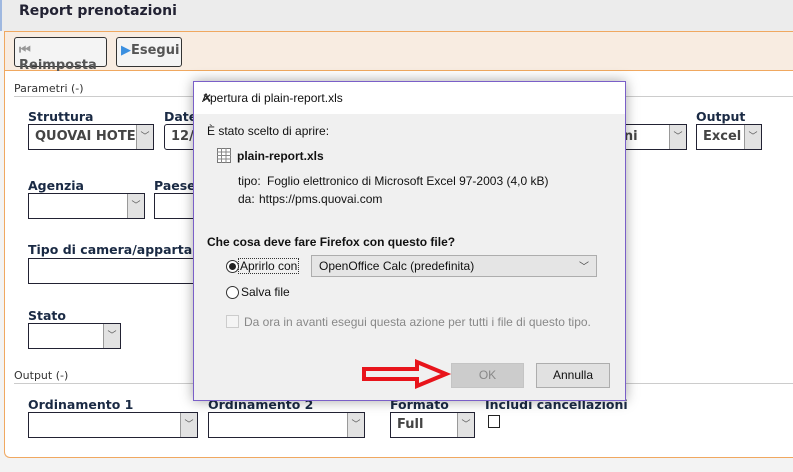  What do you see at coordinates (81, 404) in the screenshot?
I see `ord1-label: Ordinamento 1` at bounding box center [81, 404].